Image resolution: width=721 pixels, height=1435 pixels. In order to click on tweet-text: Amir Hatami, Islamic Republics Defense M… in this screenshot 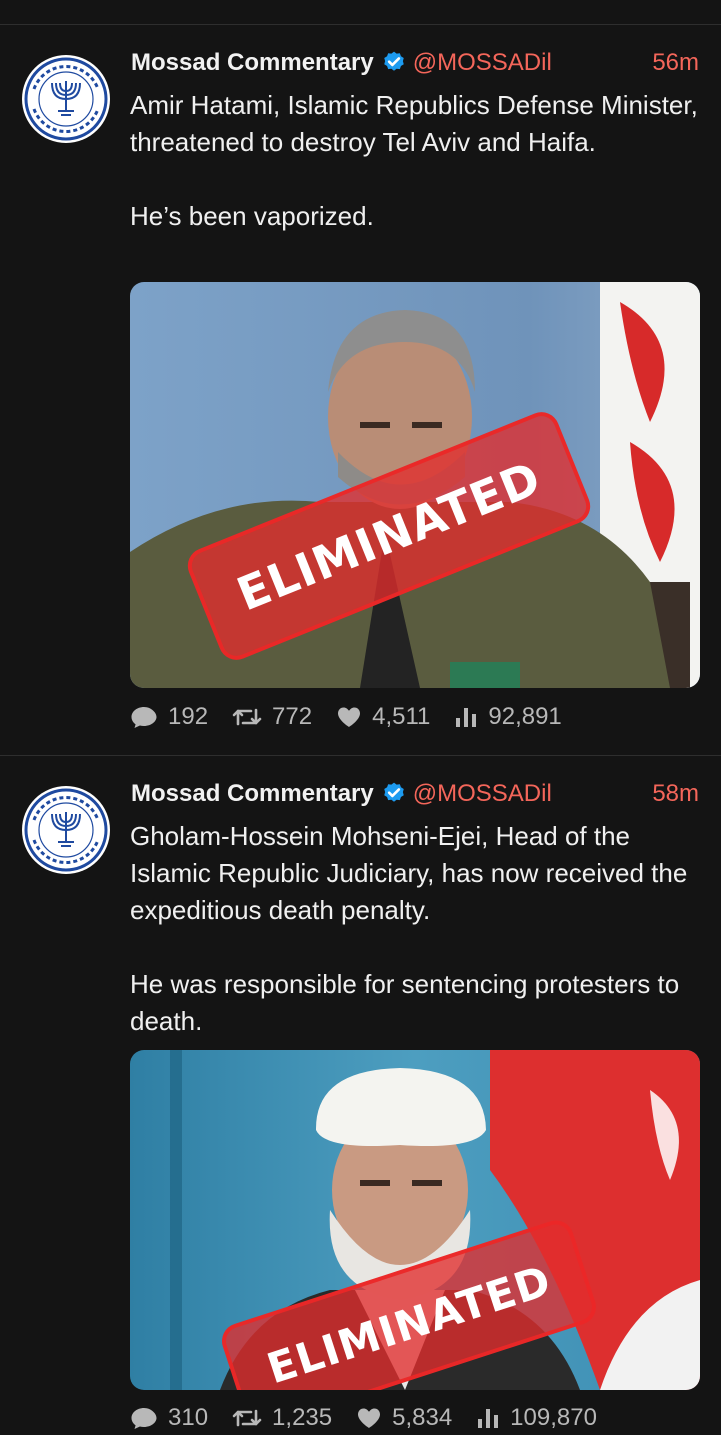, I will do `click(414, 160)`.